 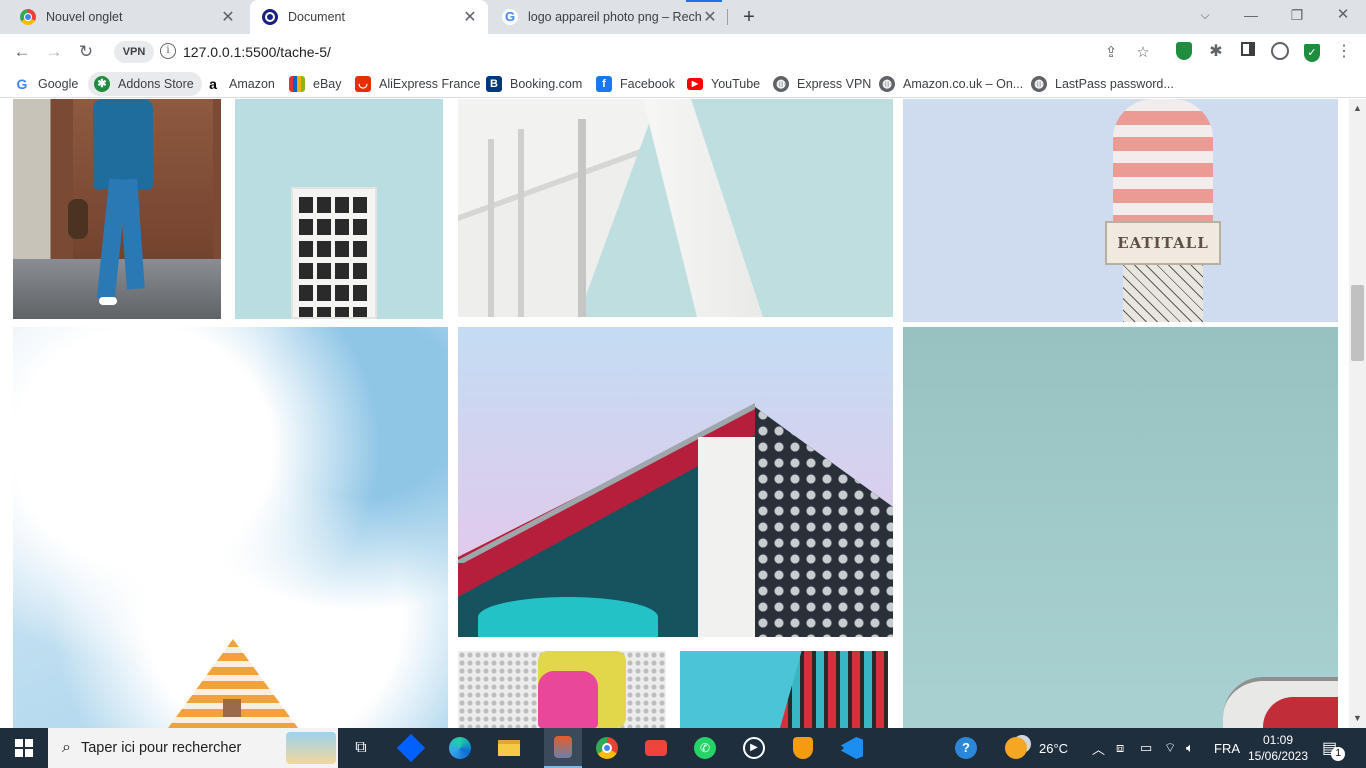 I want to click on restore-button: ❐, so click(x=1297, y=15).